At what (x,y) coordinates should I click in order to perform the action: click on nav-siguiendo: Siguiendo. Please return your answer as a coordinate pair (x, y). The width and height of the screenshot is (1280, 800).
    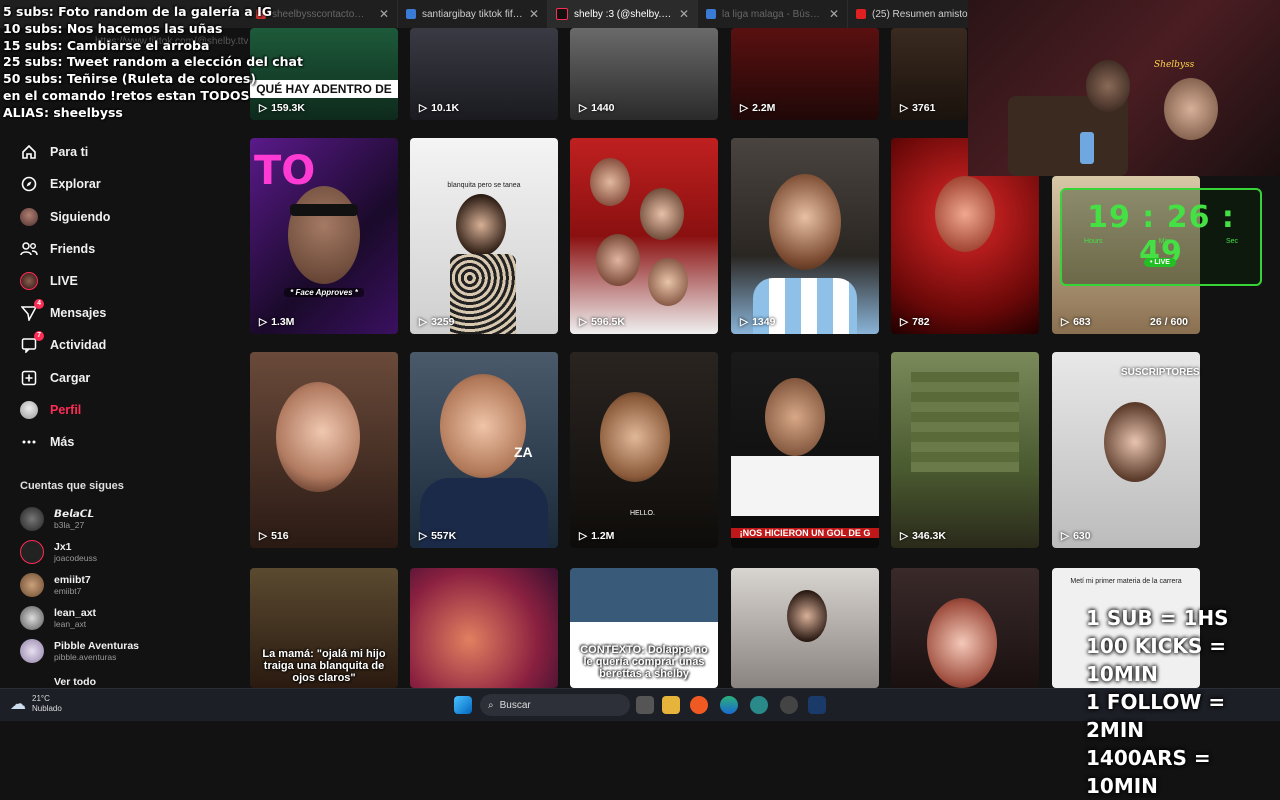
    Looking at the image, I should click on (65, 217).